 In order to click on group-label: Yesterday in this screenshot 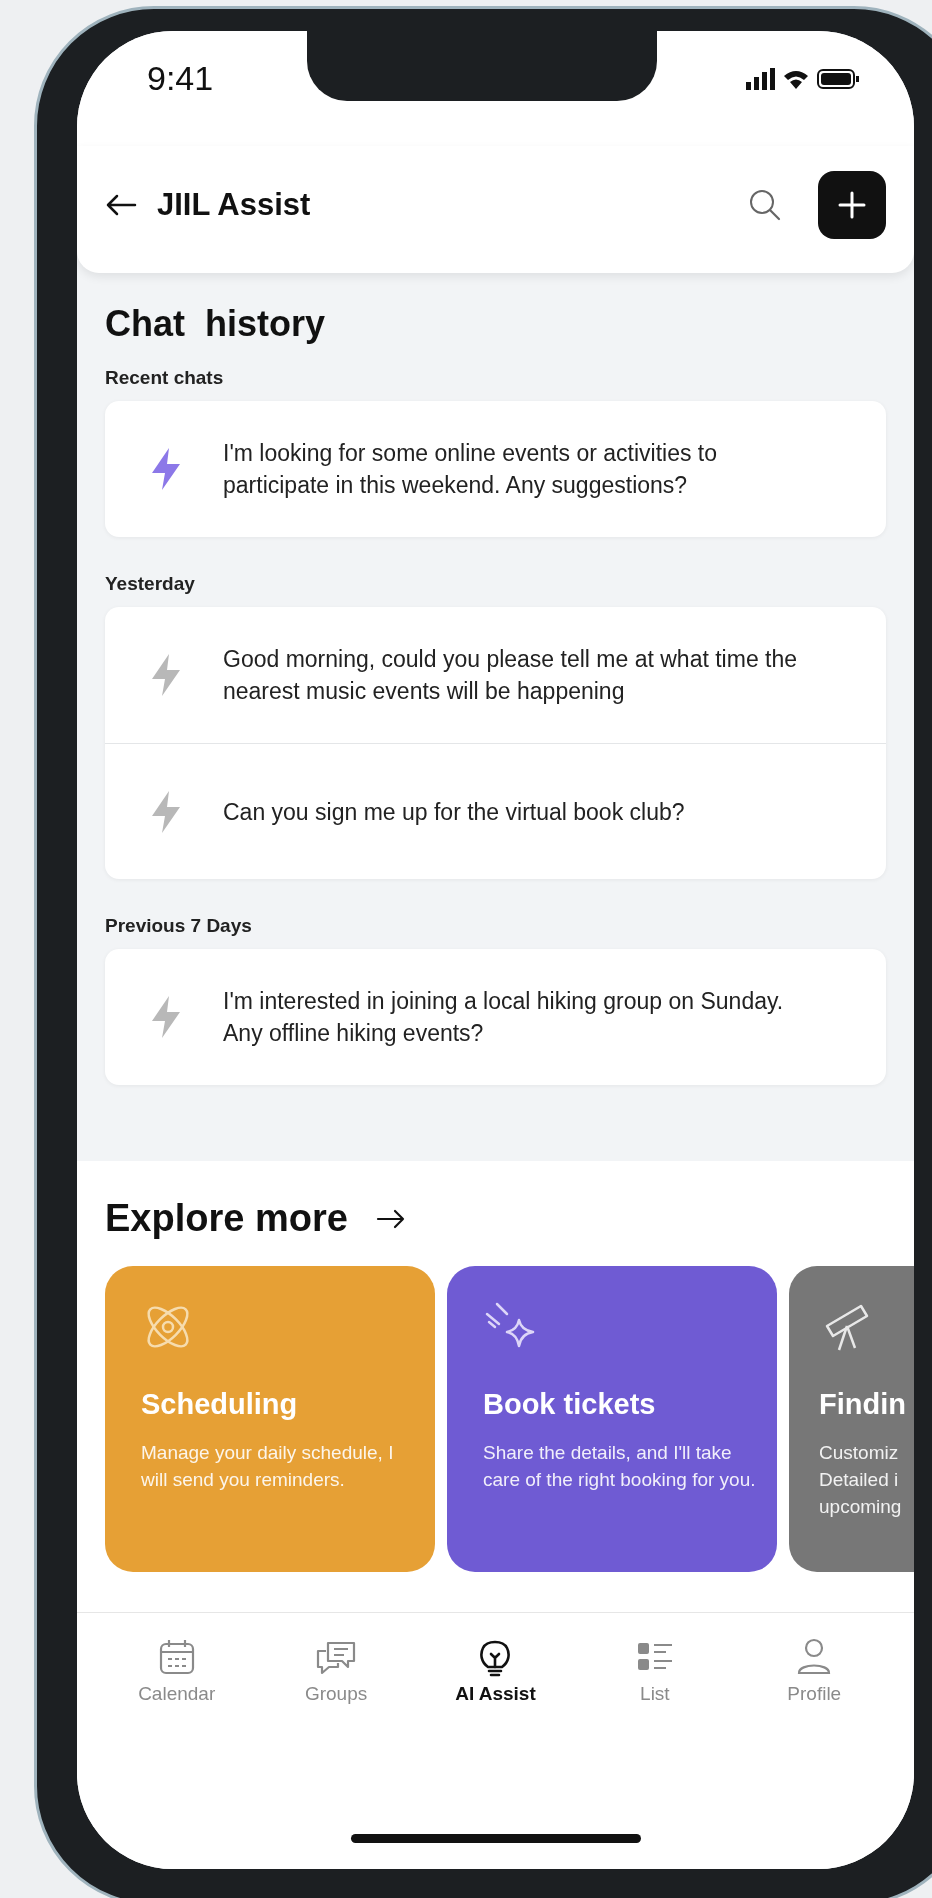, I will do `click(150, 584)`.